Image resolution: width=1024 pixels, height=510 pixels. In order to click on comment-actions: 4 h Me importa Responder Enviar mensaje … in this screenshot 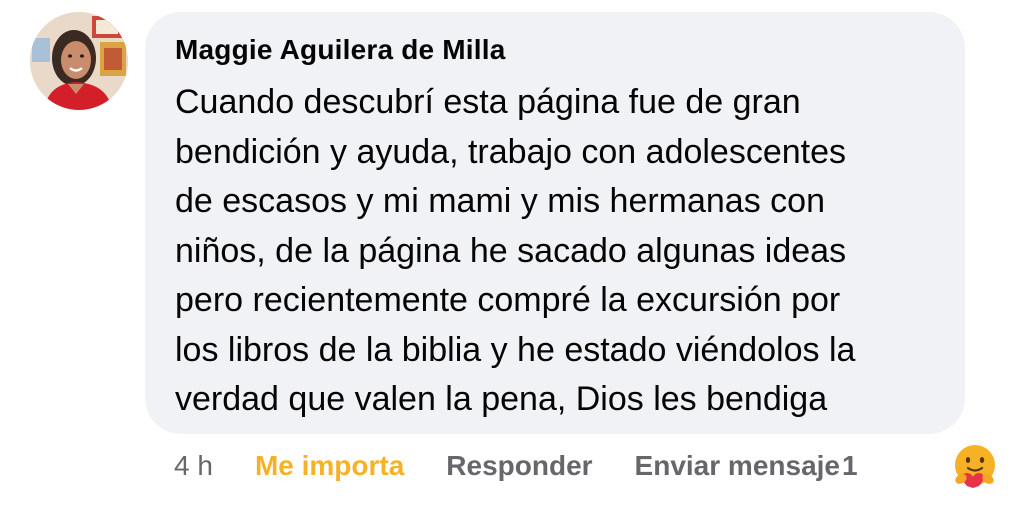, I will do `click(516, 466)`.